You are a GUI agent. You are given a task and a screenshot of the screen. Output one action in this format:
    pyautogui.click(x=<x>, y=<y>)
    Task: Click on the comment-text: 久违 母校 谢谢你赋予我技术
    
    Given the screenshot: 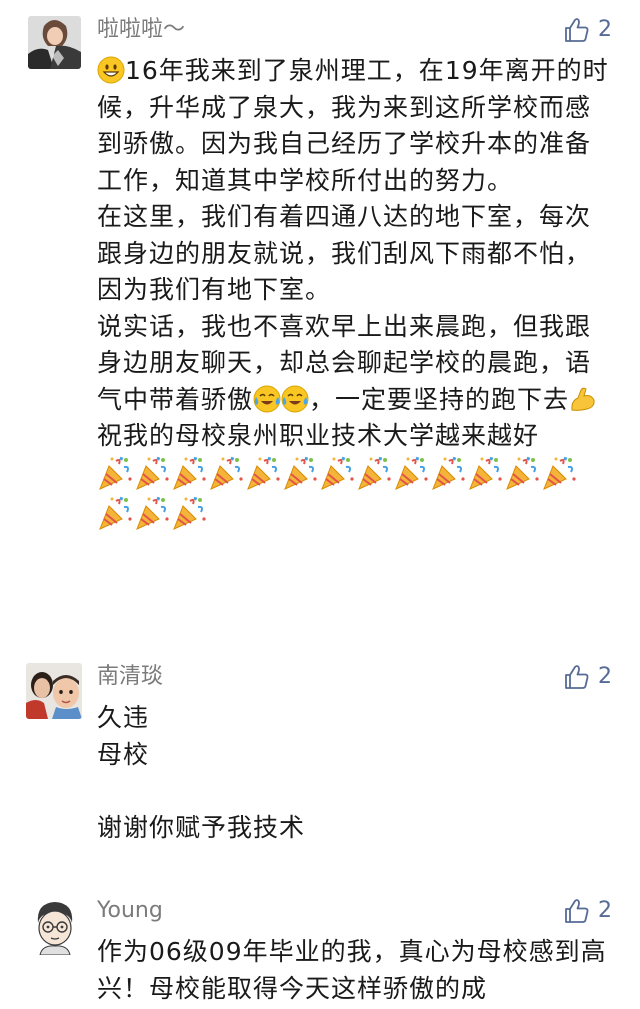 What is the action you would take?
    pyautogui.click(x=201, y=772)
    